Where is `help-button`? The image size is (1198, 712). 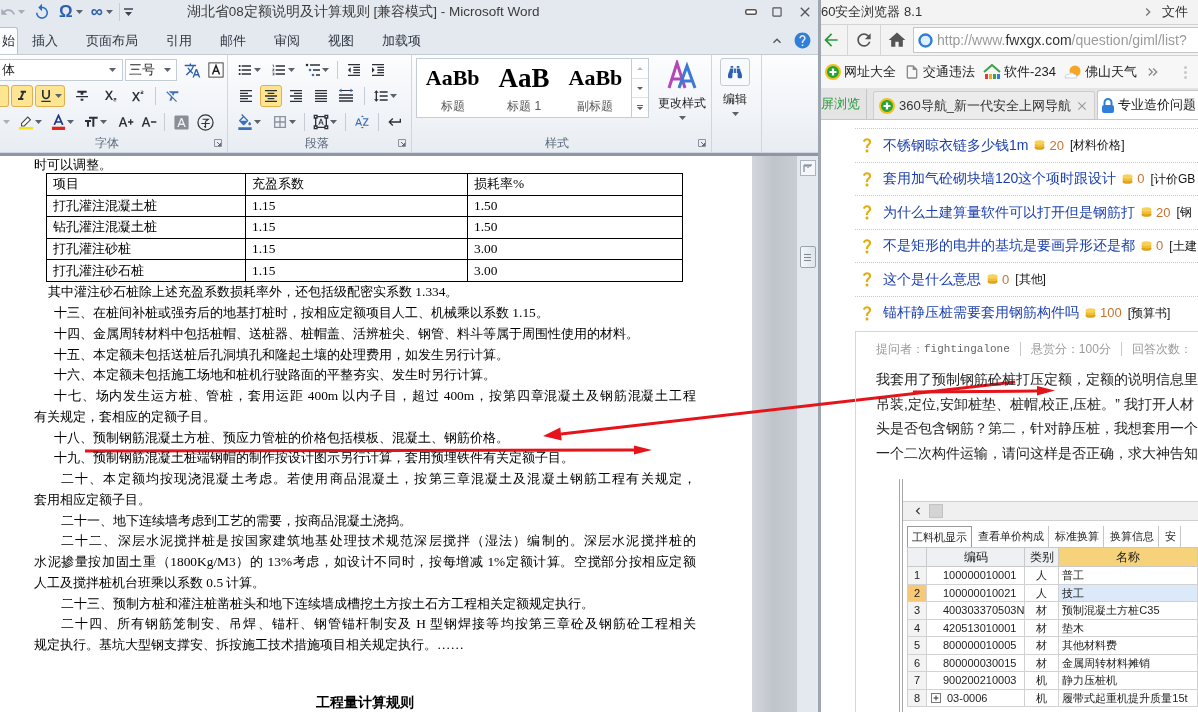 help-button is located at coordinates (802, 40).